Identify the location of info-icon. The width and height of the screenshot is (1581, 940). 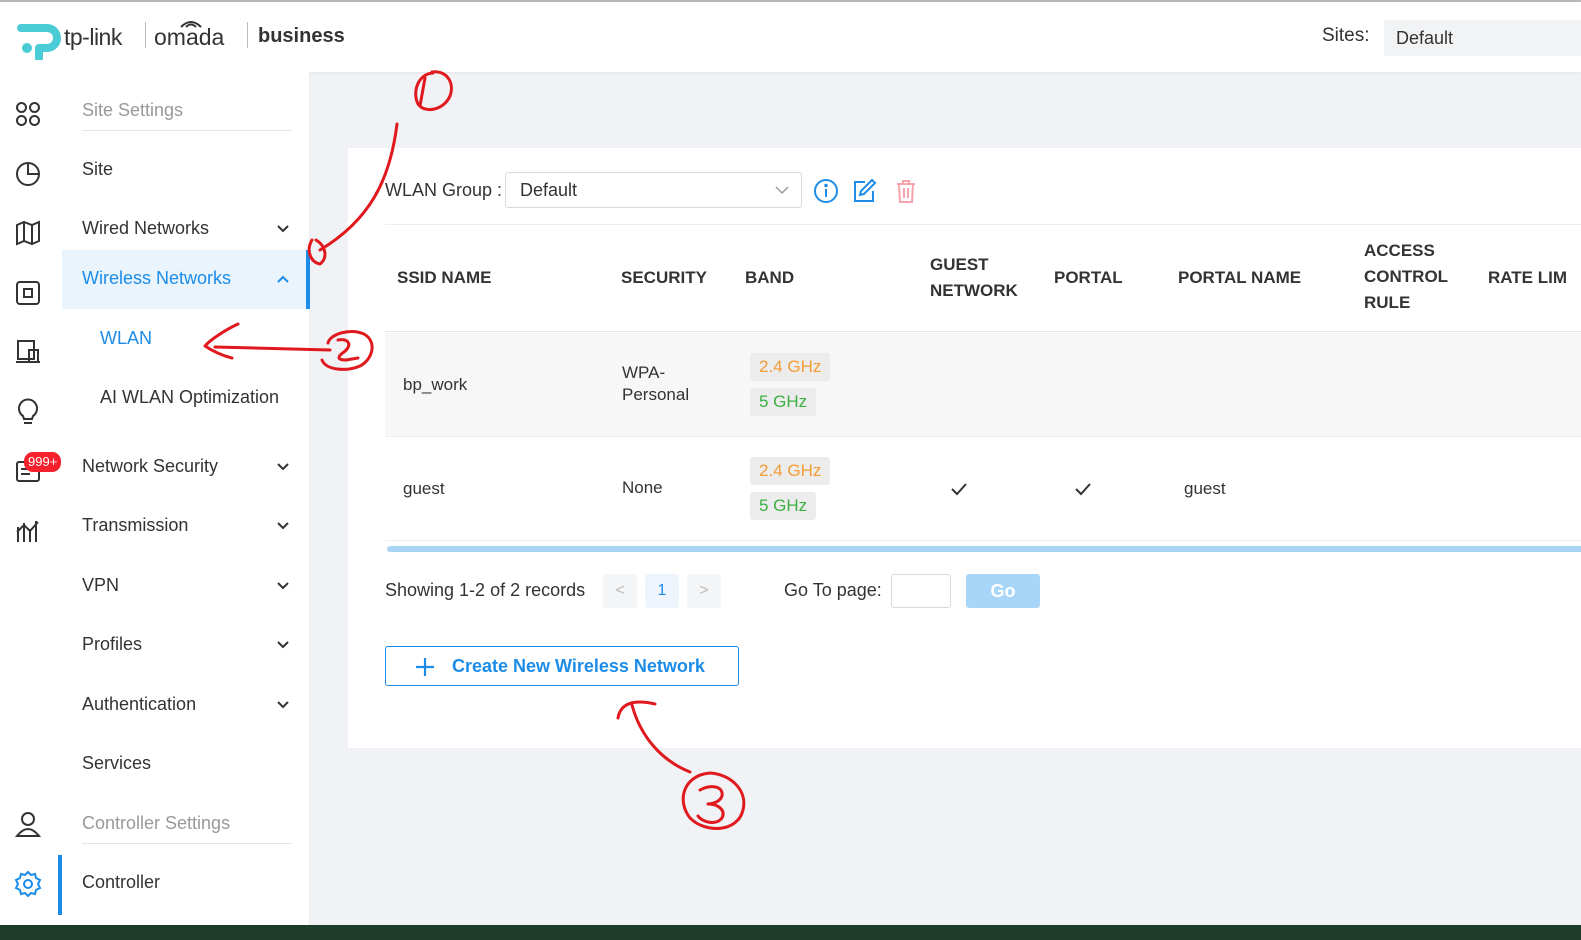
(826, 191).